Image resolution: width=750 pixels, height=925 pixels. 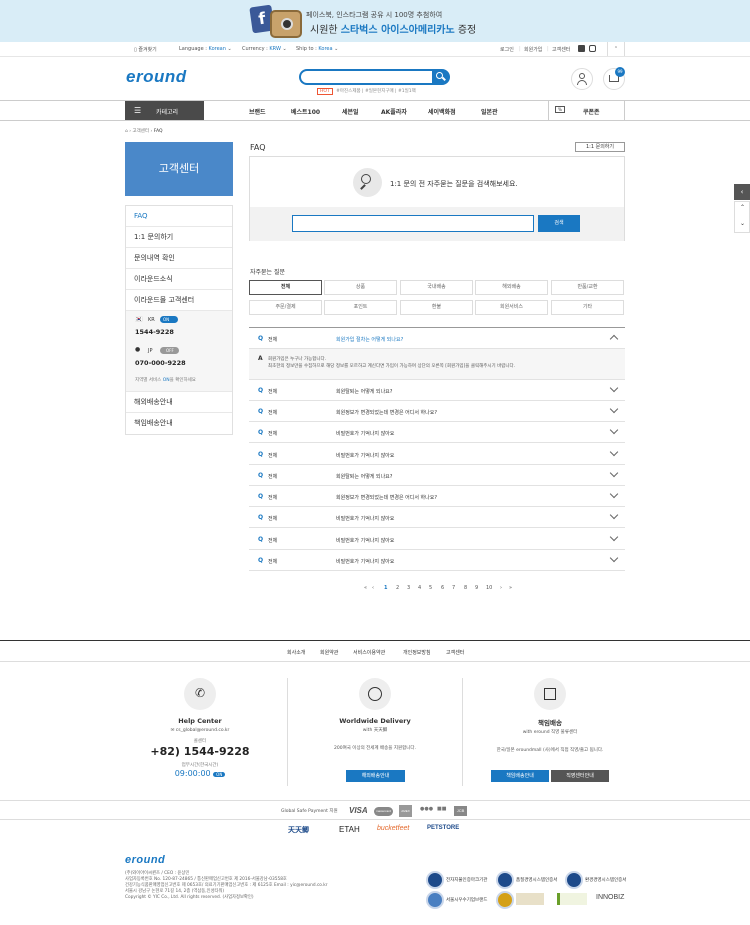 I want to click on nav-item-seven: 세븐일, so click(x=350, y=111).